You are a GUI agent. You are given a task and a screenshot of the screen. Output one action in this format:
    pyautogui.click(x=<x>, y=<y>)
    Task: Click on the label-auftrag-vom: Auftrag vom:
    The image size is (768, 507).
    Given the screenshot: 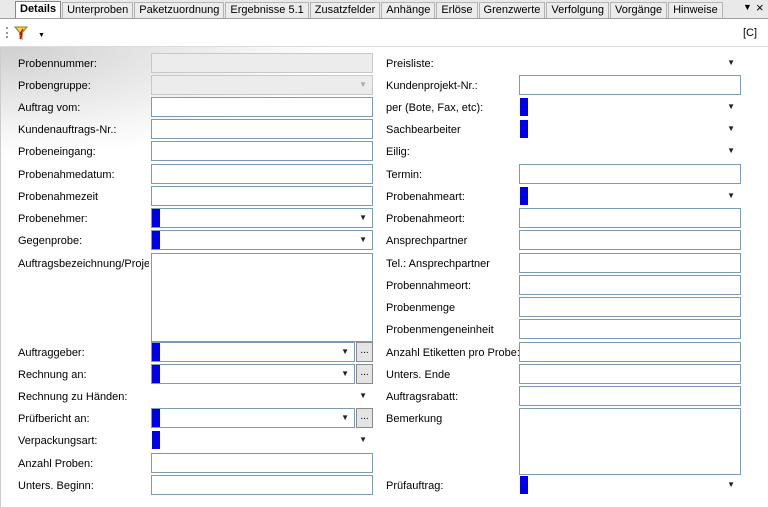 What is the action you would take?
    pyautogui.click(x=49, y=108)
    